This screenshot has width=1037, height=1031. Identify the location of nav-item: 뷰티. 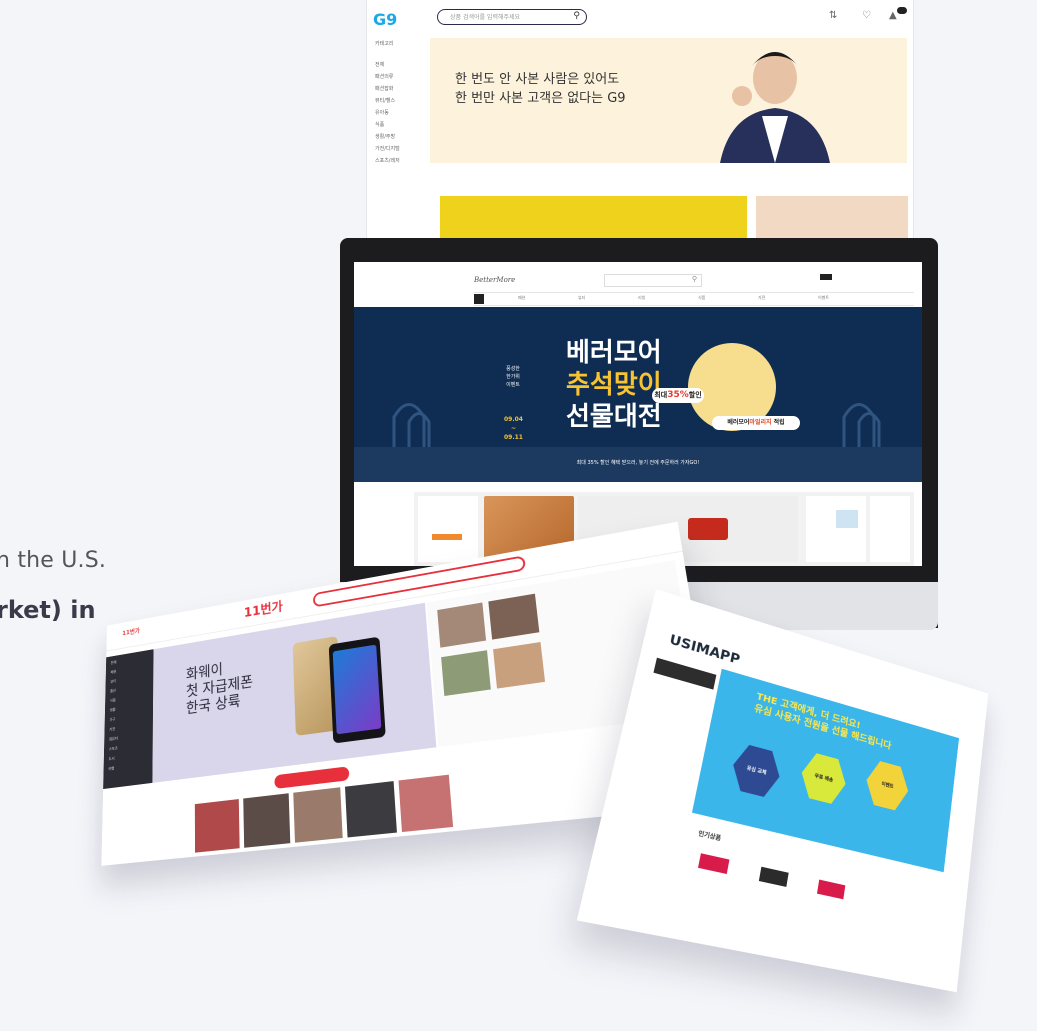
(581, 298).